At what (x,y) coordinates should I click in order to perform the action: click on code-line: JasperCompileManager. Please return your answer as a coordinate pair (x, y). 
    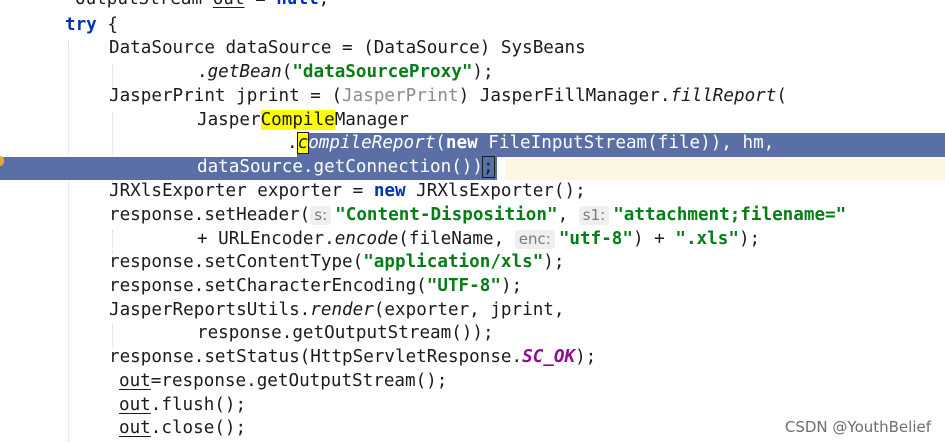
    Looking at the image, I should click on (303, 120).